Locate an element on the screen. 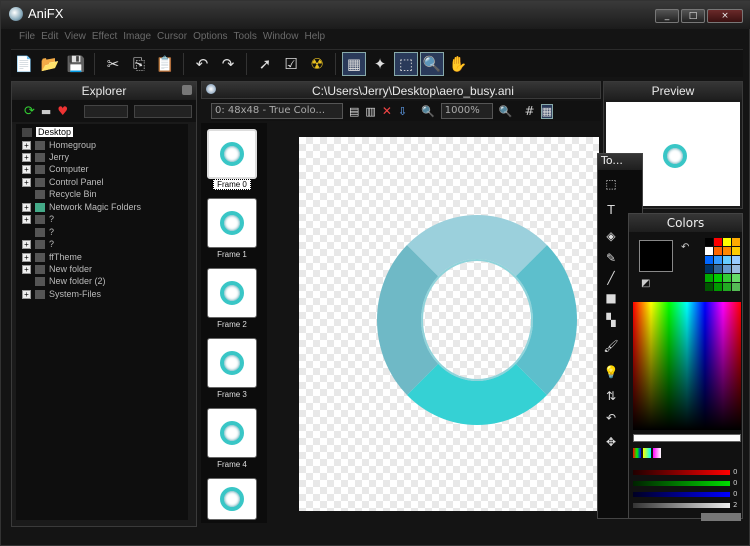  swatch-grid is located at coordinates (723, 268).